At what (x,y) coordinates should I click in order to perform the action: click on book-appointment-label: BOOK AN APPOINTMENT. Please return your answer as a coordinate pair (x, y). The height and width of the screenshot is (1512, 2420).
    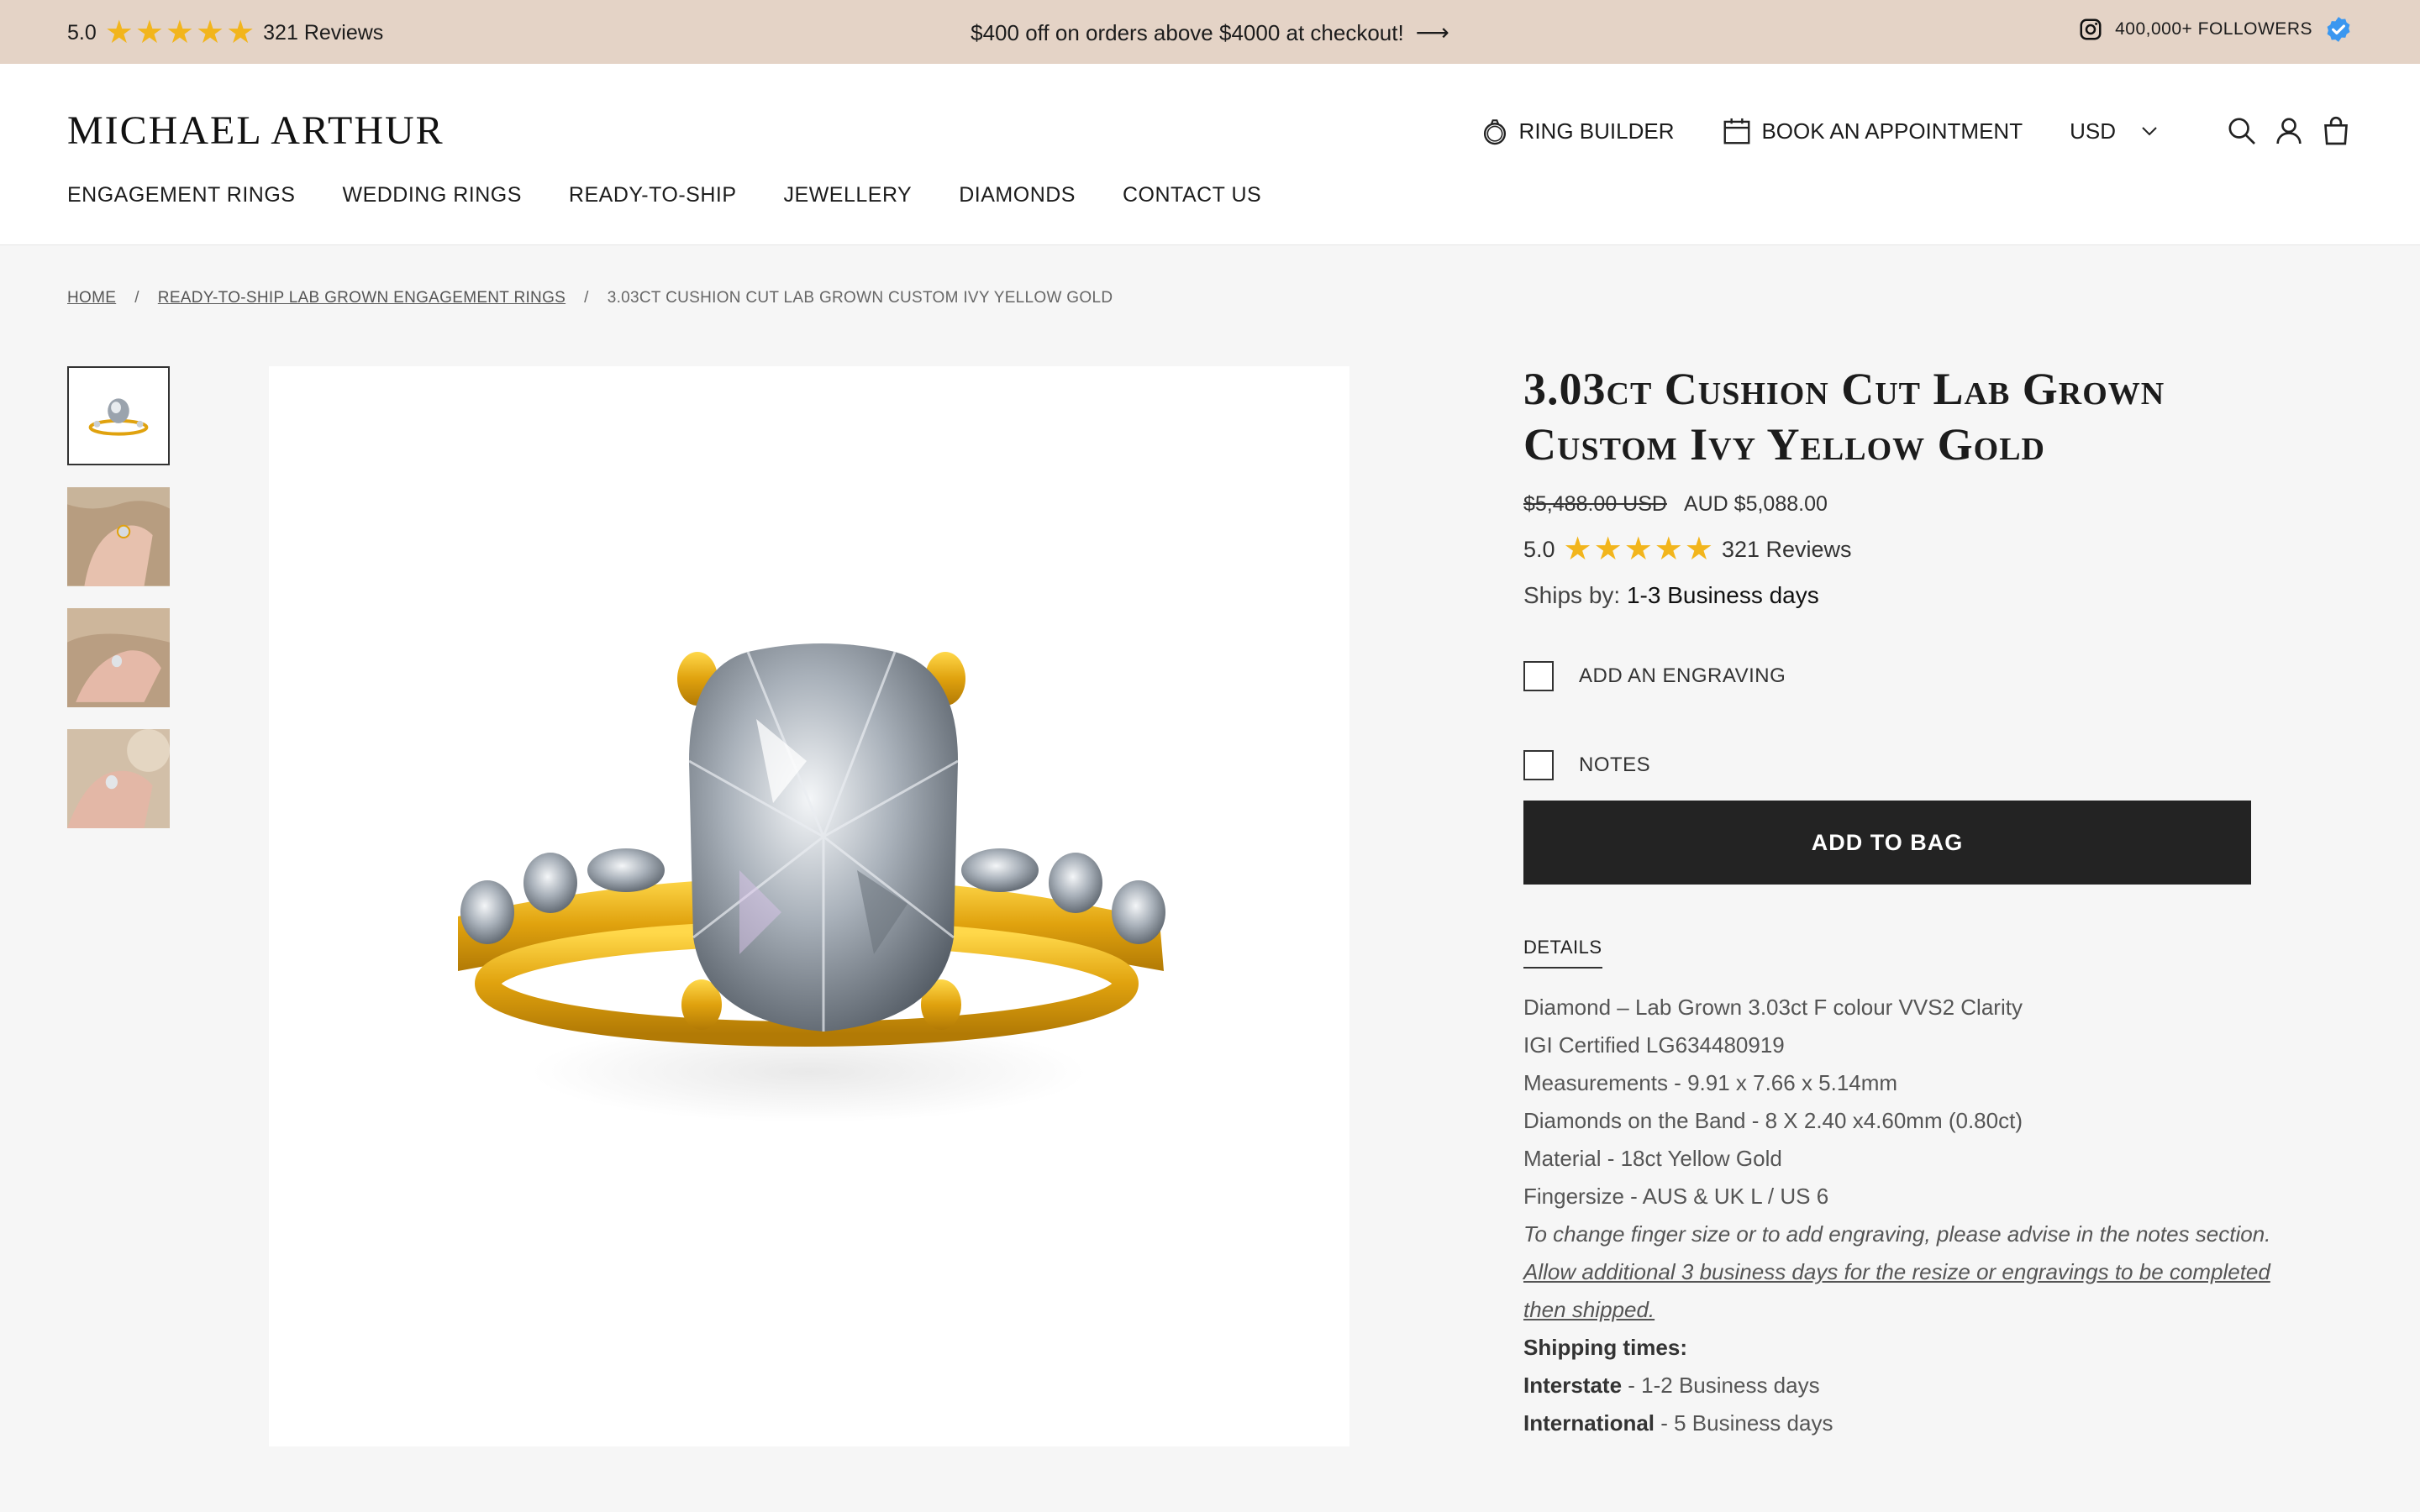
    Looking at the image, I should click on (1892, 131).